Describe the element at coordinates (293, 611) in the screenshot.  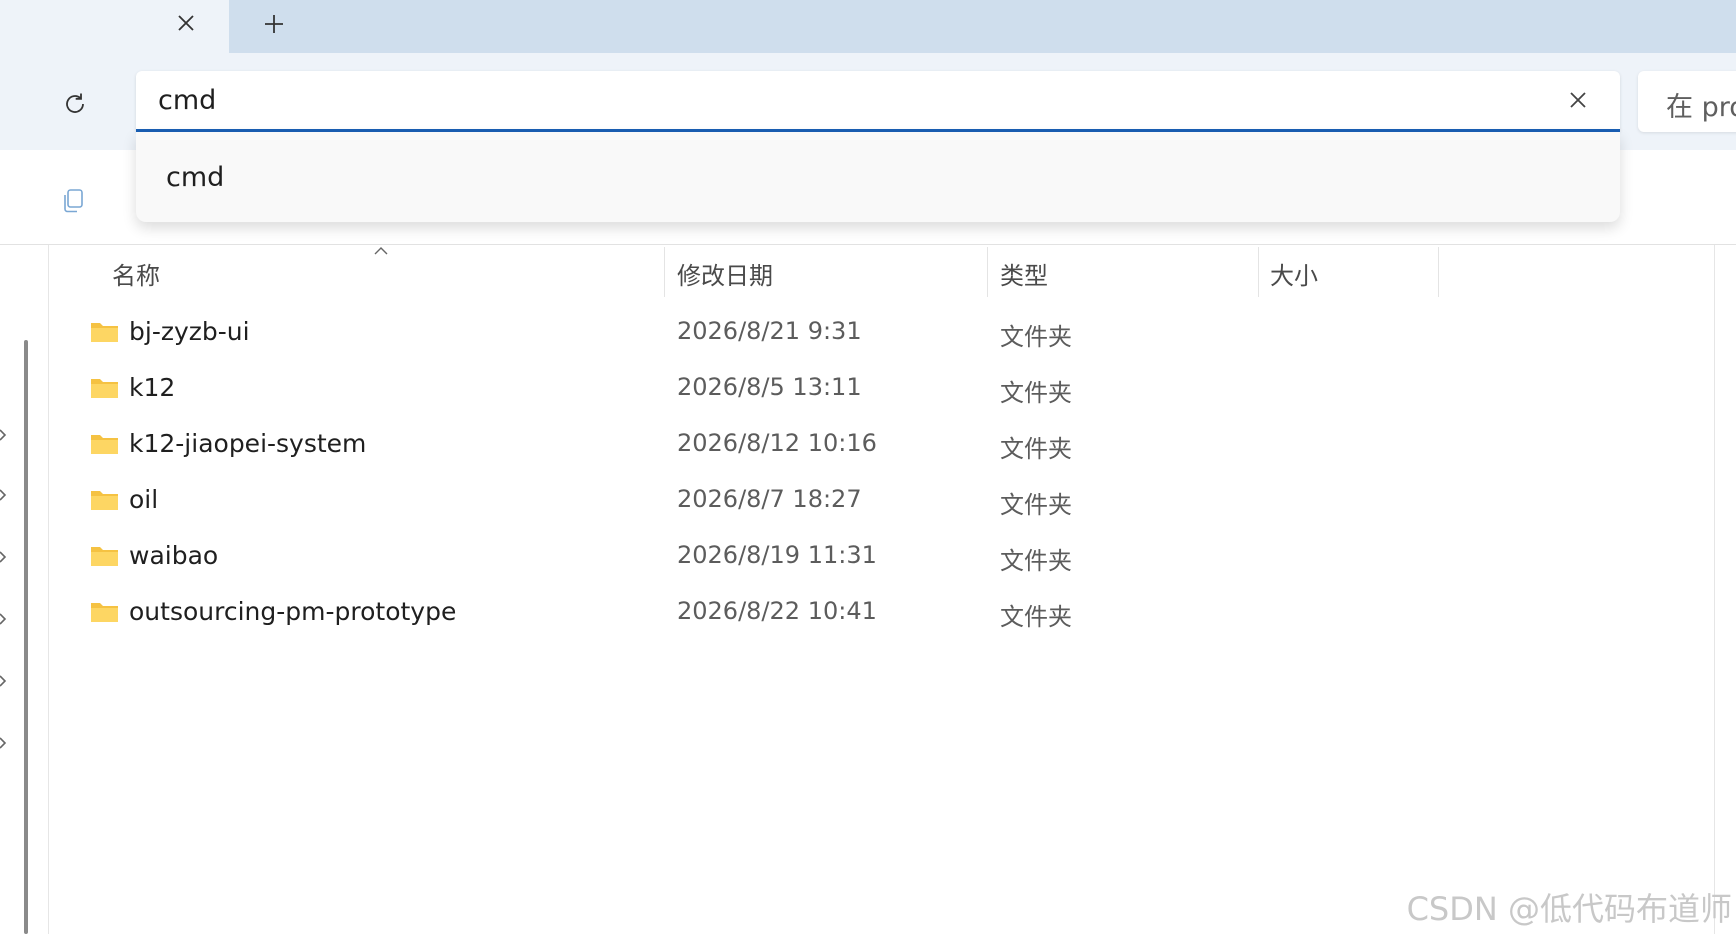
I see `file-name: outsourcing-pm-prototype` at that location.